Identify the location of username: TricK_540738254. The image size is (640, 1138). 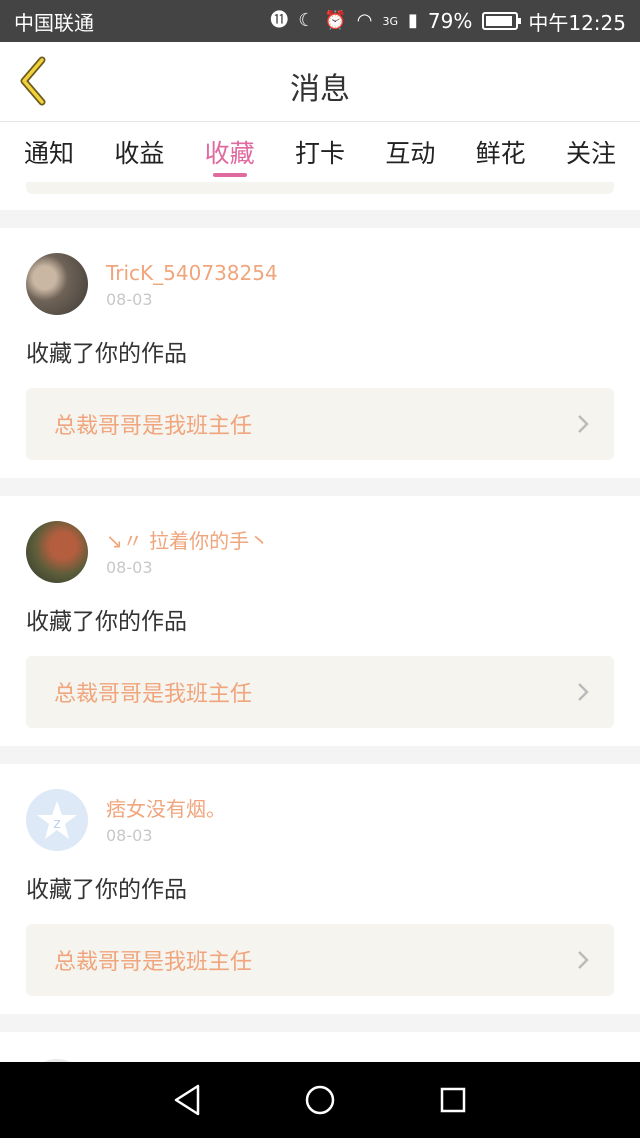
(192, 273).